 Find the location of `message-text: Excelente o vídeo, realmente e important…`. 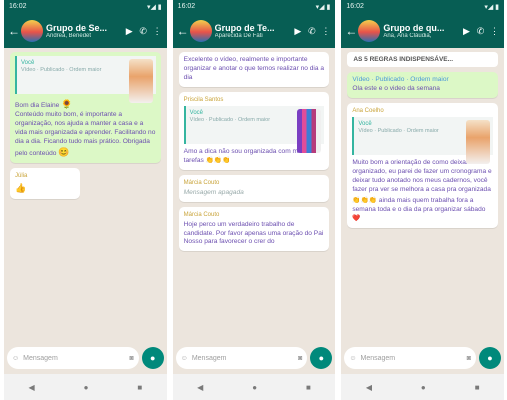

message-text: Excelente o vídeo, realmente e important… is located at coordinates (254, 68).